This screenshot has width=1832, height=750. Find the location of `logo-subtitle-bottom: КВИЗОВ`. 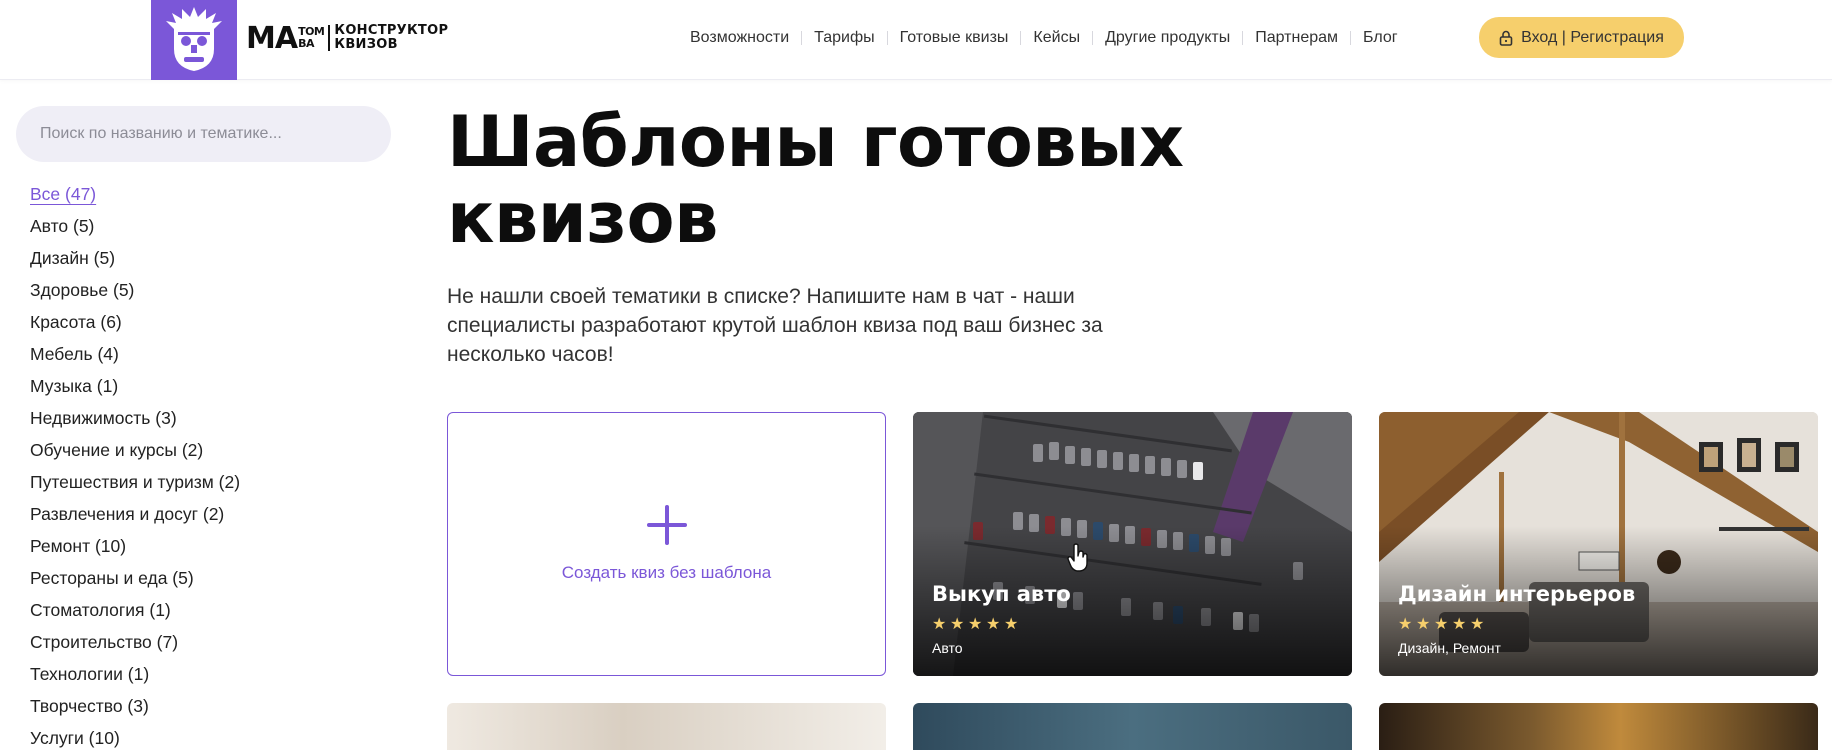

logo-subtitle-bottom: КВИЗОВ is located at coordinates (366, 44).